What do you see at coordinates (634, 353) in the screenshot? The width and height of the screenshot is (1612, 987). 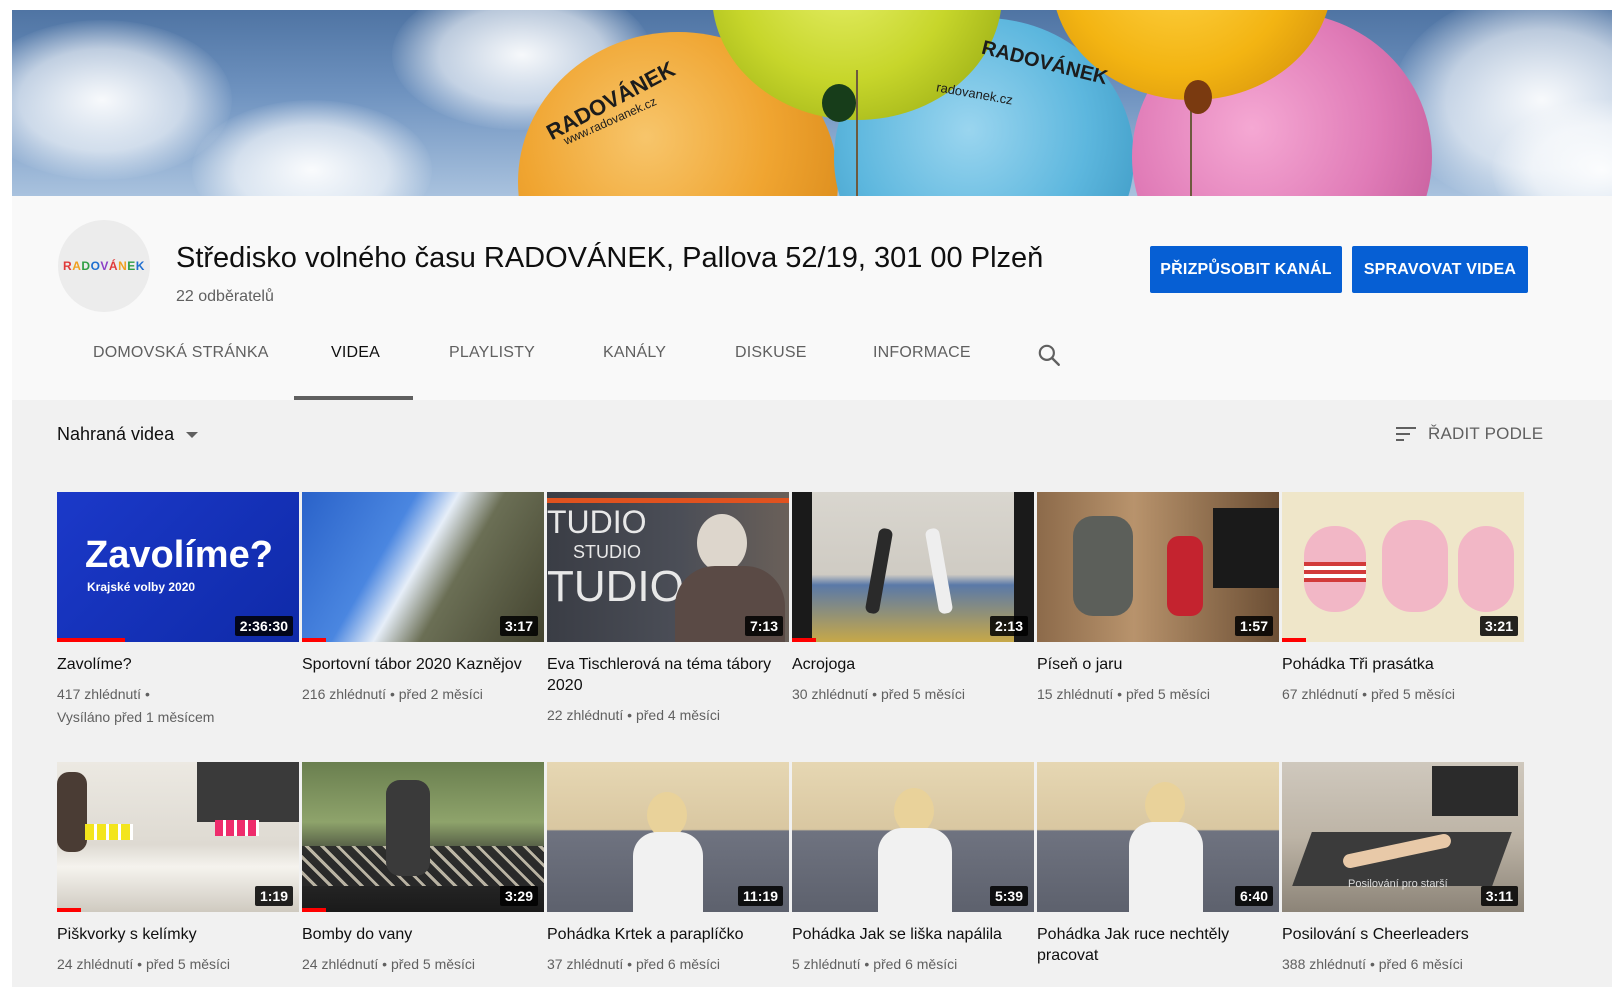 I see `tab-channels: KANÁLY` at bounding box center [634, 353].